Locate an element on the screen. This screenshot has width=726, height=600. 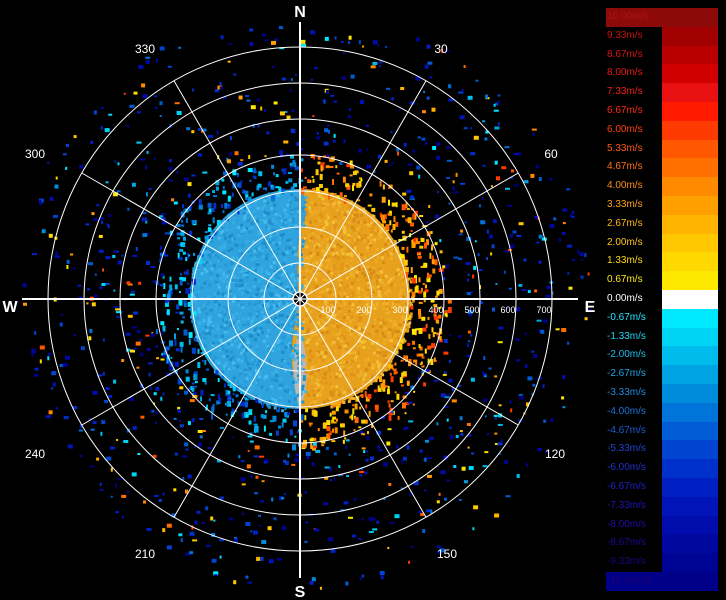
legend-entry: -9.33m/s is located at coordinates (662, 562).